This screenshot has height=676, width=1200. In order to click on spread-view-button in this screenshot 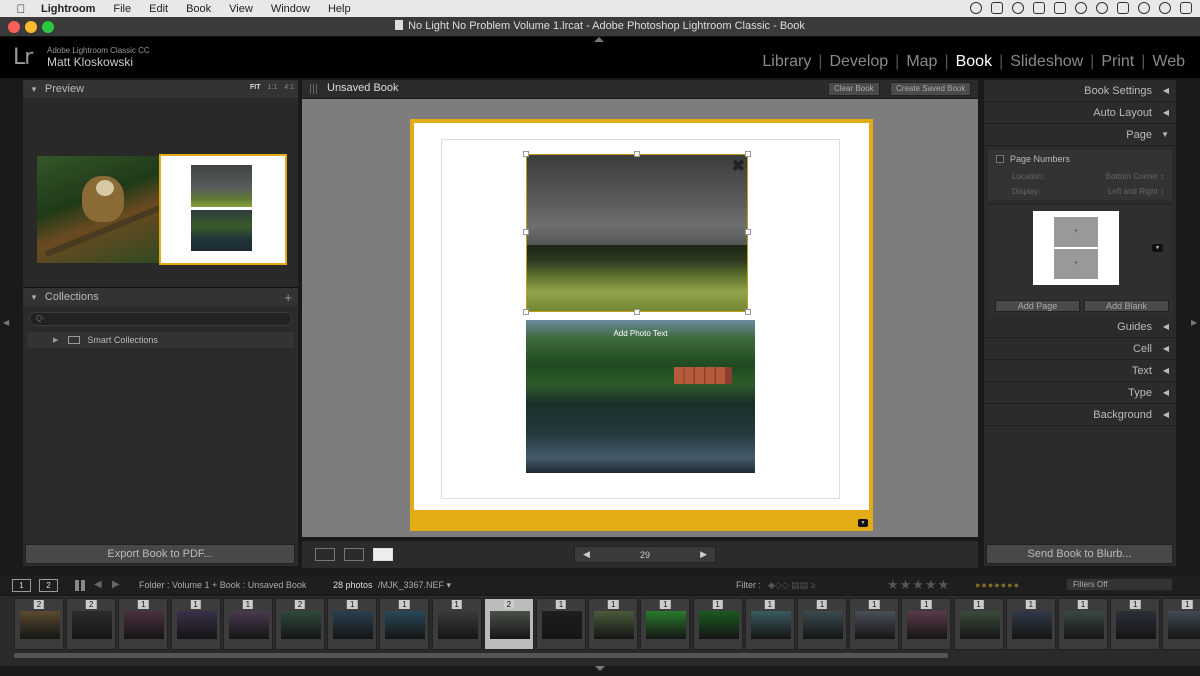, I will do `click(354, 554)`.